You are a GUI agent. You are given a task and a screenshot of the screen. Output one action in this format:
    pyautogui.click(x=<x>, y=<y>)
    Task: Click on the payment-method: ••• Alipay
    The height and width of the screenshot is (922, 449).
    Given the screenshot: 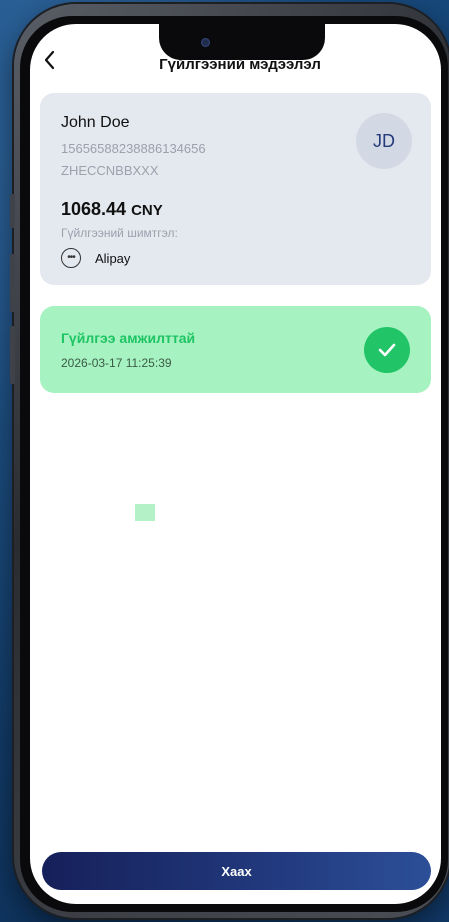 What is the action you would take?
    pyautogui.click(x=95, y=258)
    